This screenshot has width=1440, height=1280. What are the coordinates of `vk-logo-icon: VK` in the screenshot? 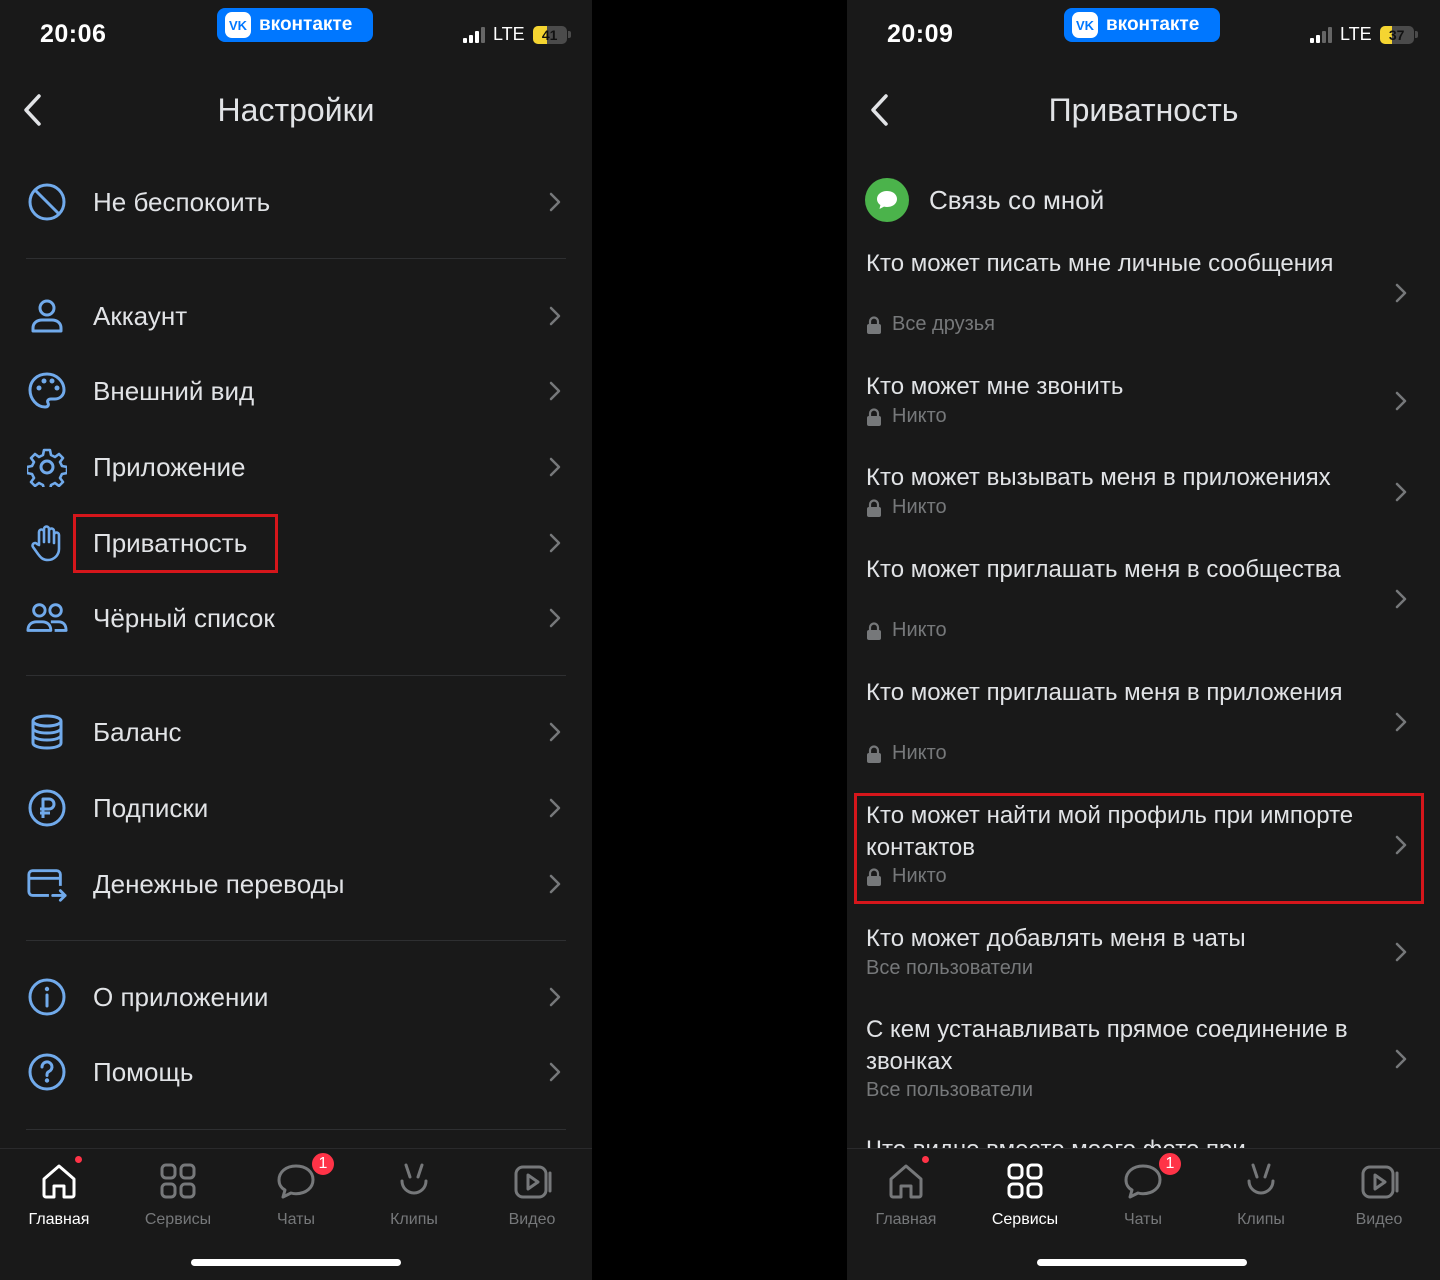 It's located at (238, 25).